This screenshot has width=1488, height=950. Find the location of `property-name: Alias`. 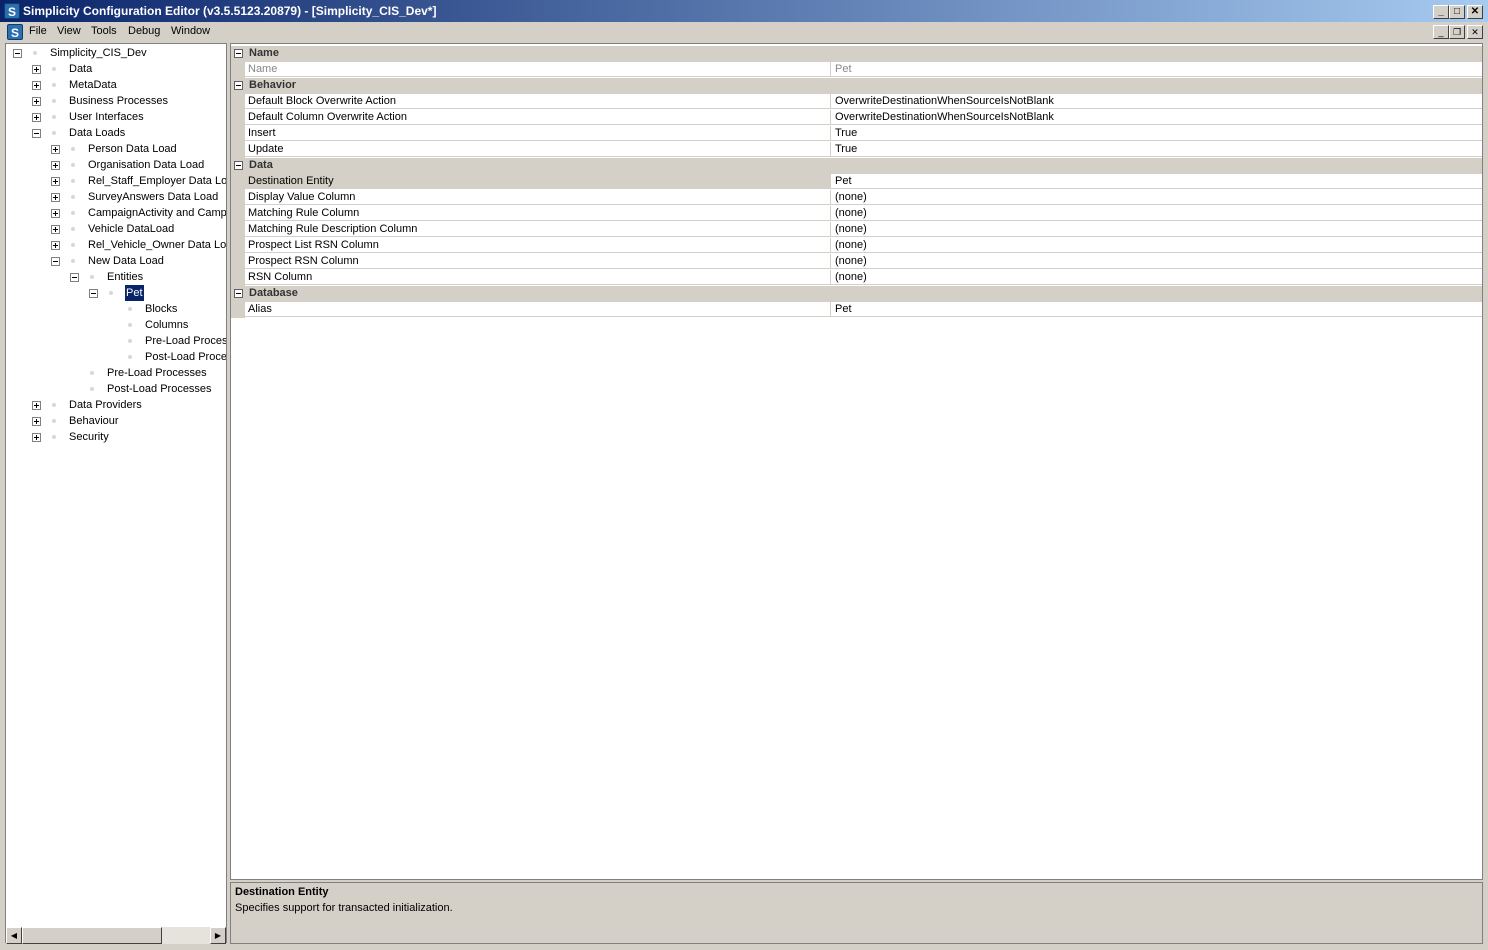

property-name: Alias is located at coordinates (538, 309).